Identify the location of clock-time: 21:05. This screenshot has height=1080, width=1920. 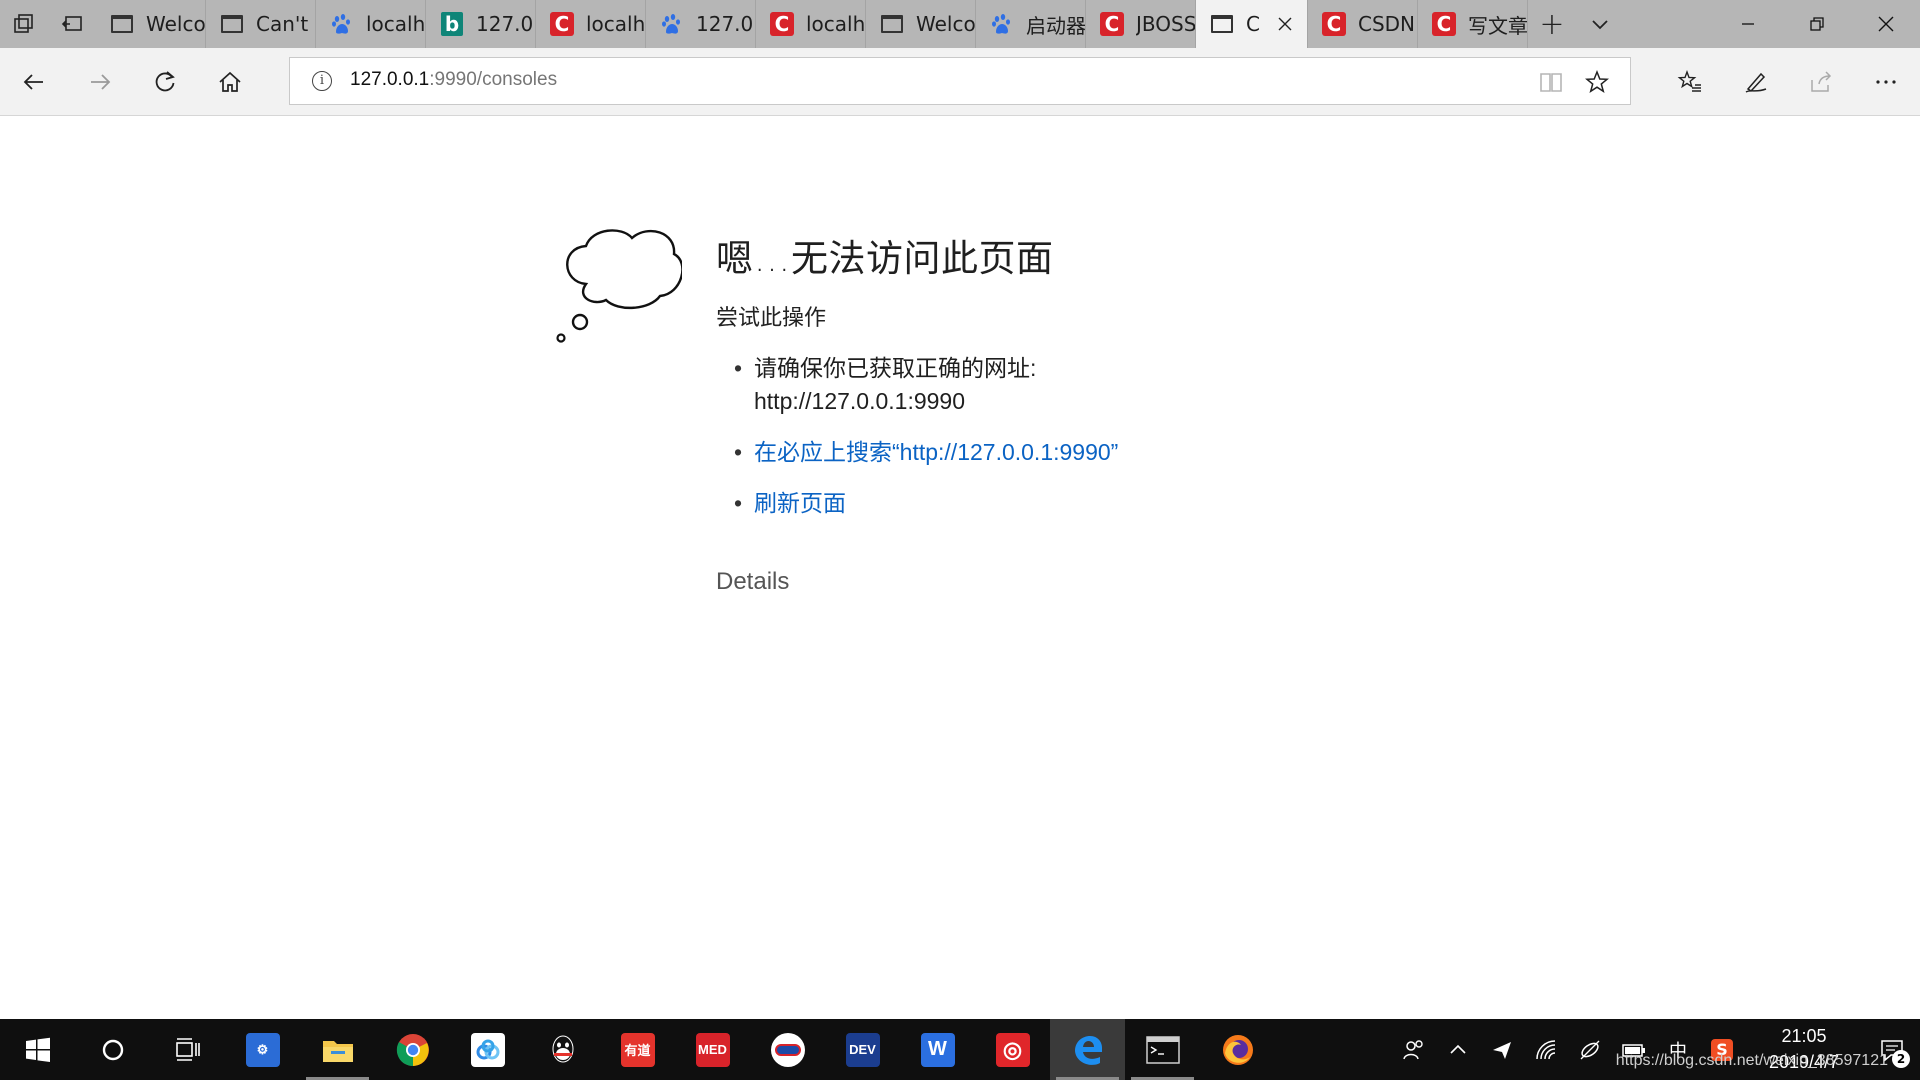
(1804, 1036).